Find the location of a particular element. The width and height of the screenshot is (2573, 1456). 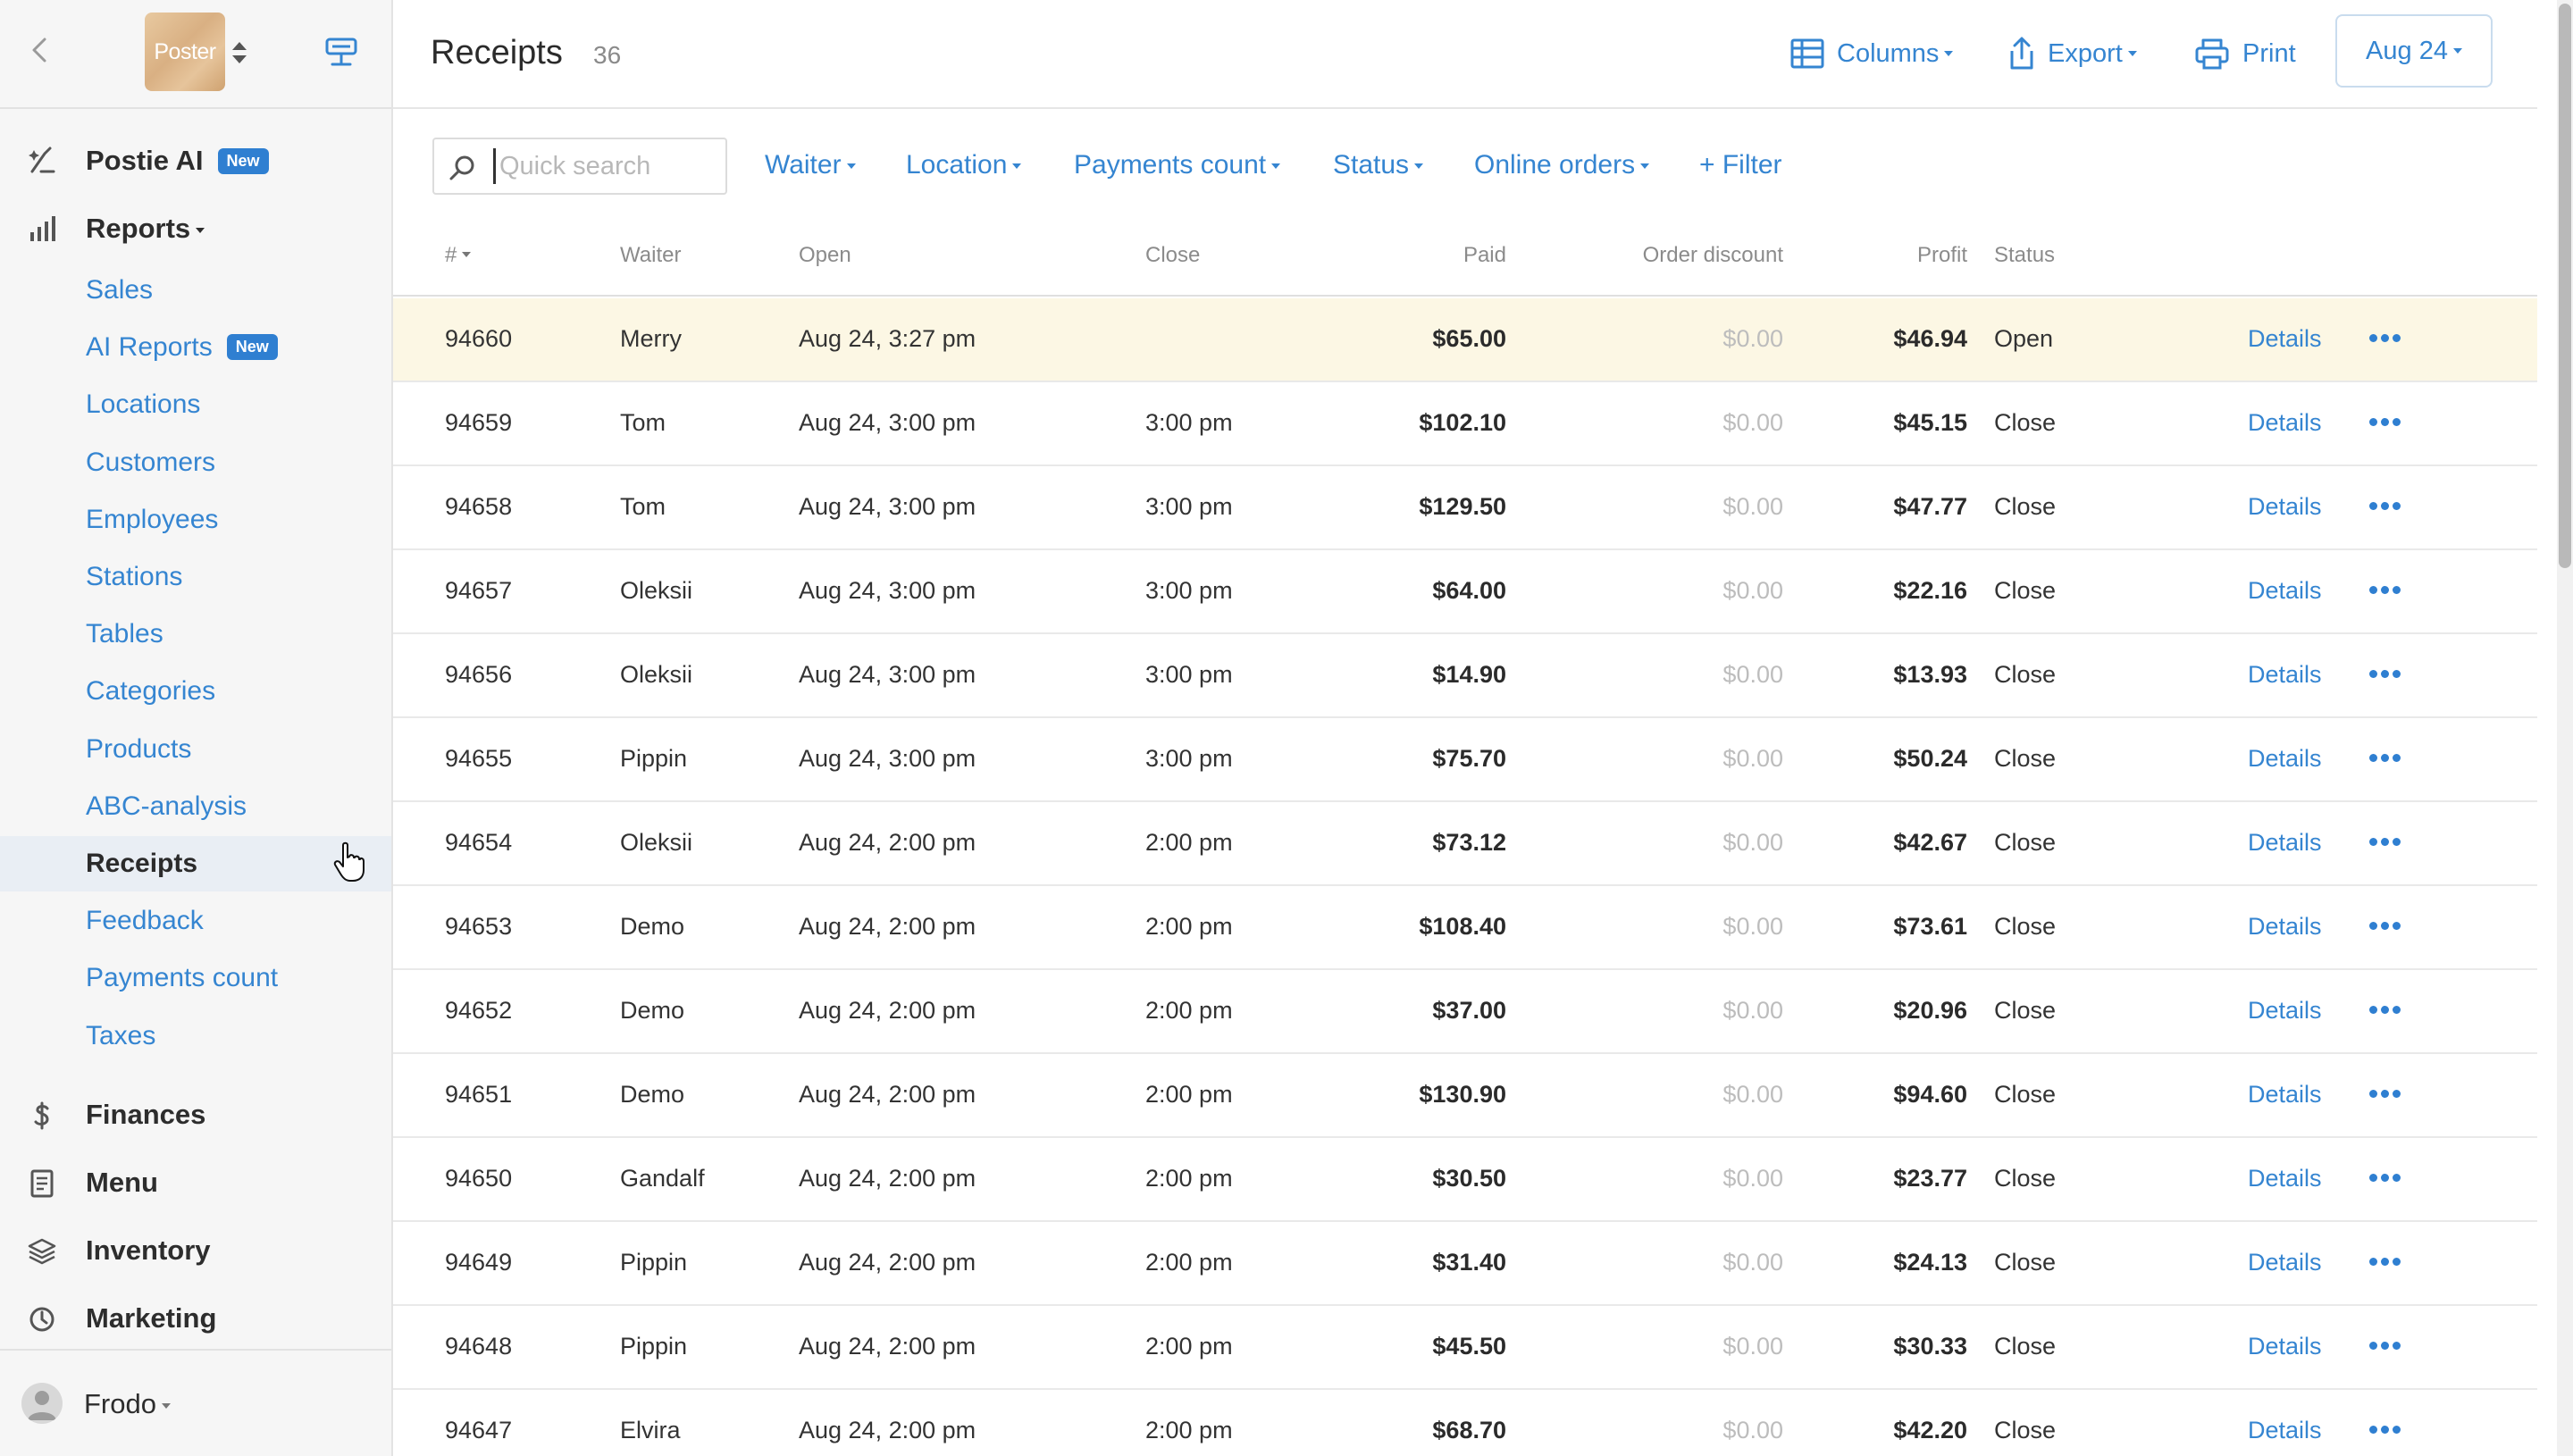

user-menu: Frodo is located at coordinates (127, 1404).